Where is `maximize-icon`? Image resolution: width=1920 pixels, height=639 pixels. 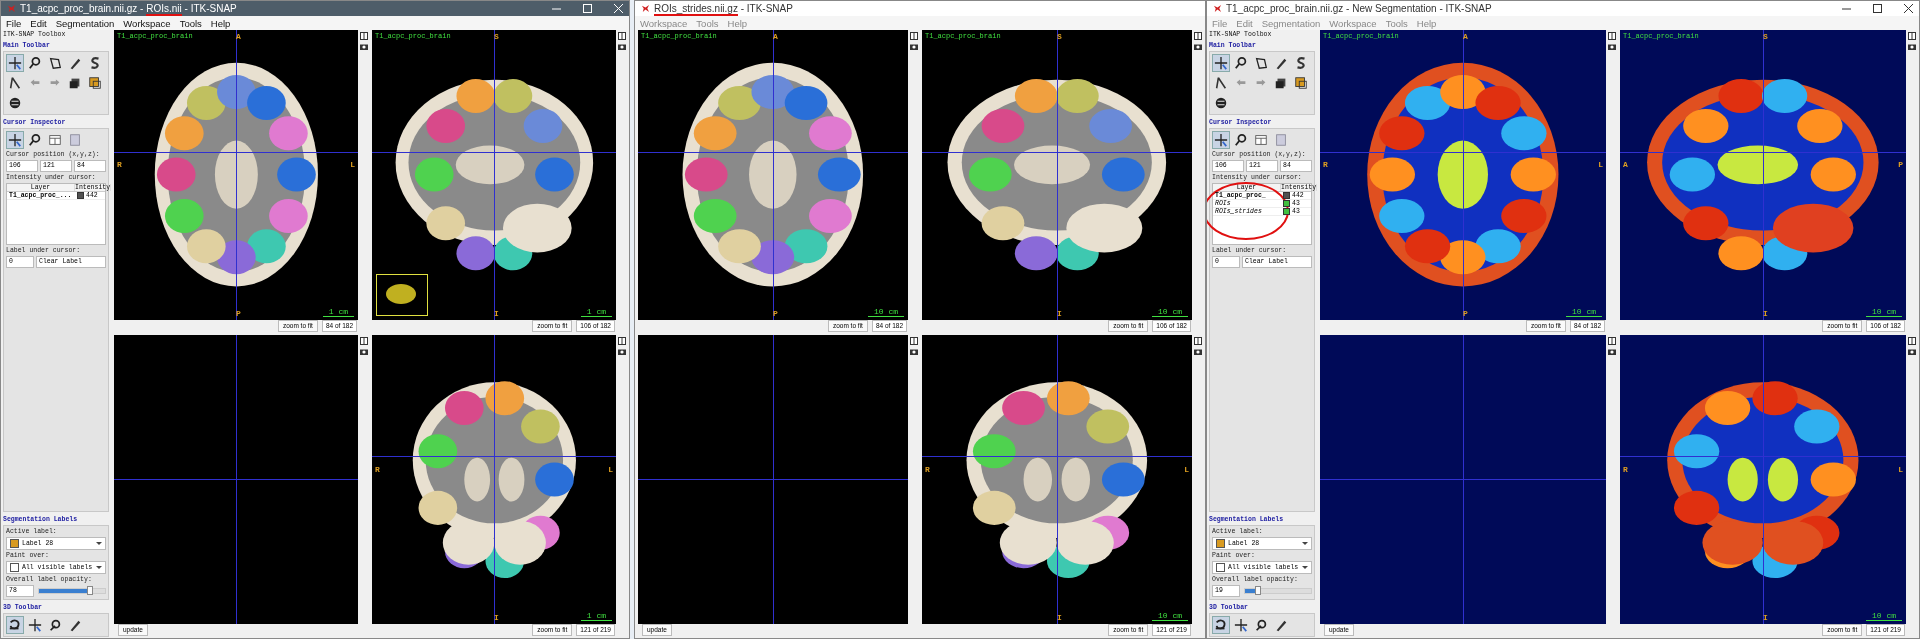 maximize-icon is located at coordinates (1877, 8).